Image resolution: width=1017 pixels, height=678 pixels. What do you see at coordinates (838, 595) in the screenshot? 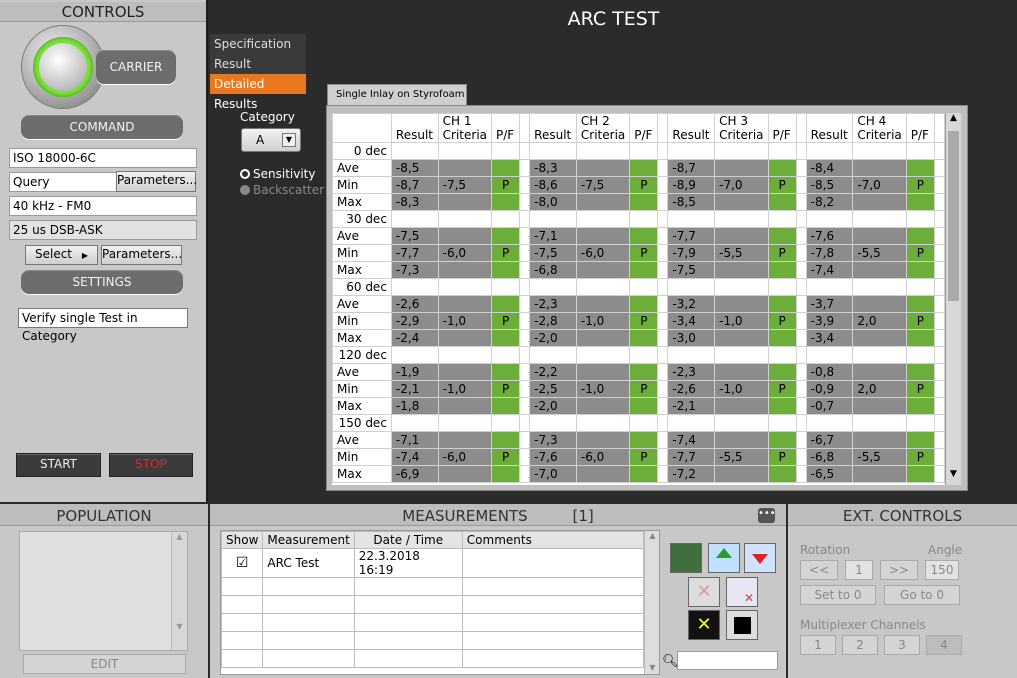
I see `set-to-0-button: Set to 0` at bounding box center [838, 595].